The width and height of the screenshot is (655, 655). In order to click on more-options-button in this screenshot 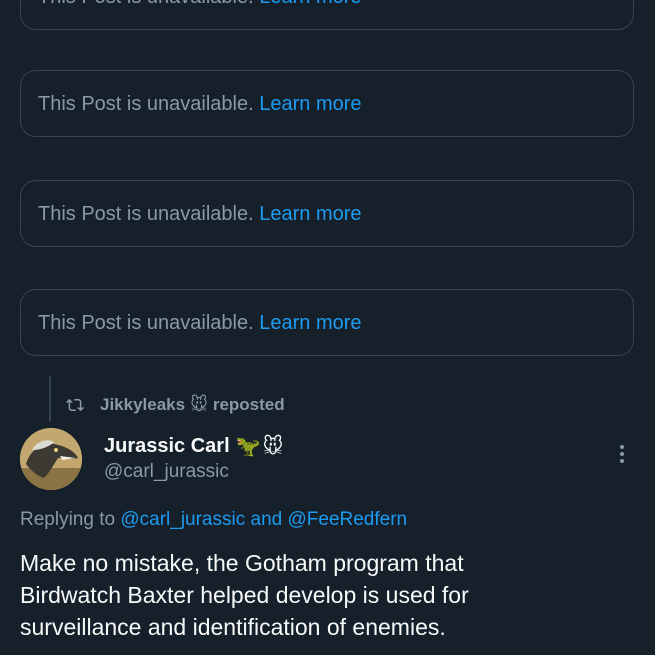, I will do `click(622, 454)`.